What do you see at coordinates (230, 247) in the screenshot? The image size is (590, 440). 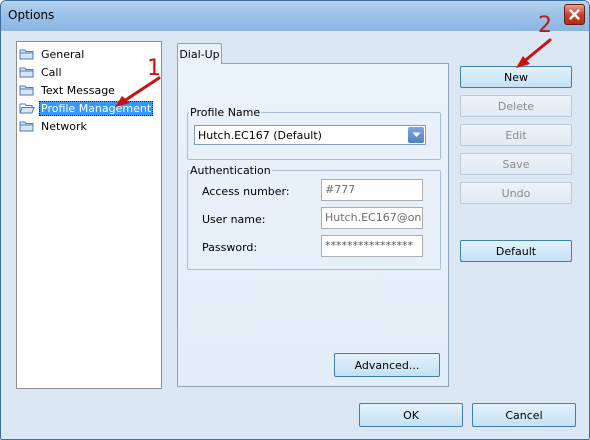 I see `password-label: Password:` at bounding box center [230, 247].